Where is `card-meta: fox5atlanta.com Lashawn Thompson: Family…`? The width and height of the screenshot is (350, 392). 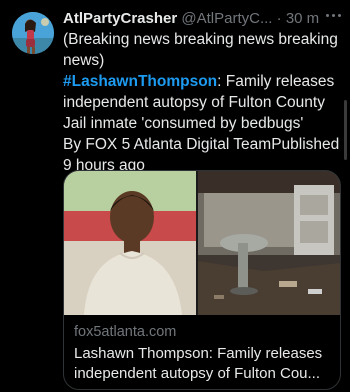
card-meta: fox5atlanta.com Lashawn Thompson: Family… is located at coordinates (203, 353).